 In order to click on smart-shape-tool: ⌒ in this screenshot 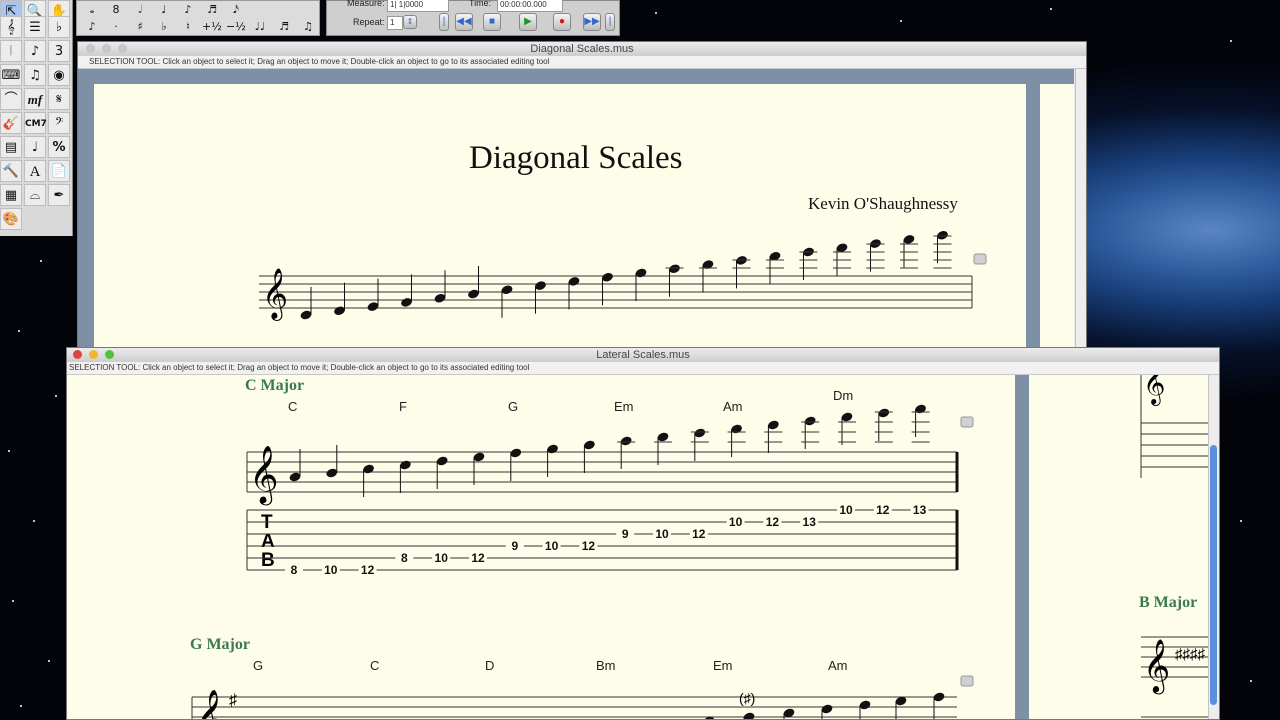, I will do `click(11, 99)`.